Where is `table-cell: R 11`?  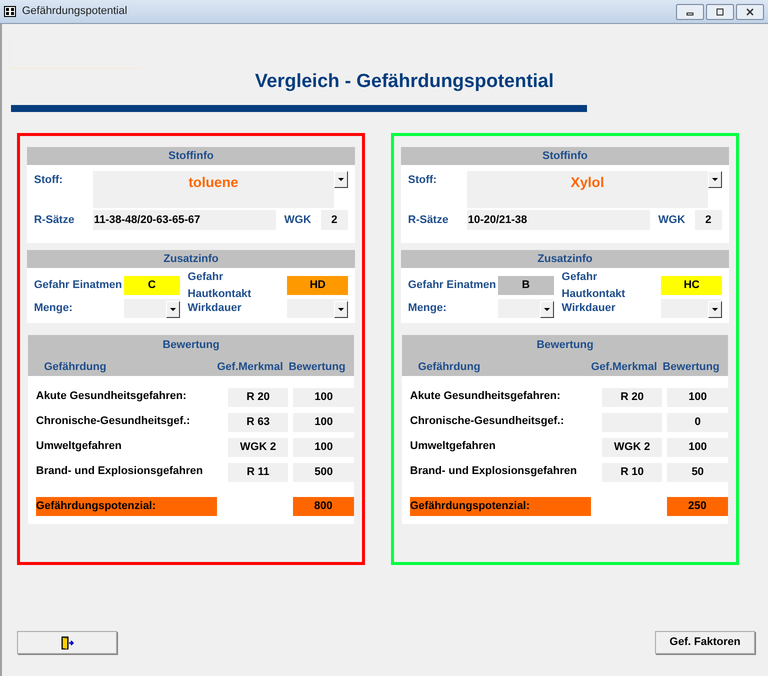
table-cell: R 11 is located at coordinates (258, 472).